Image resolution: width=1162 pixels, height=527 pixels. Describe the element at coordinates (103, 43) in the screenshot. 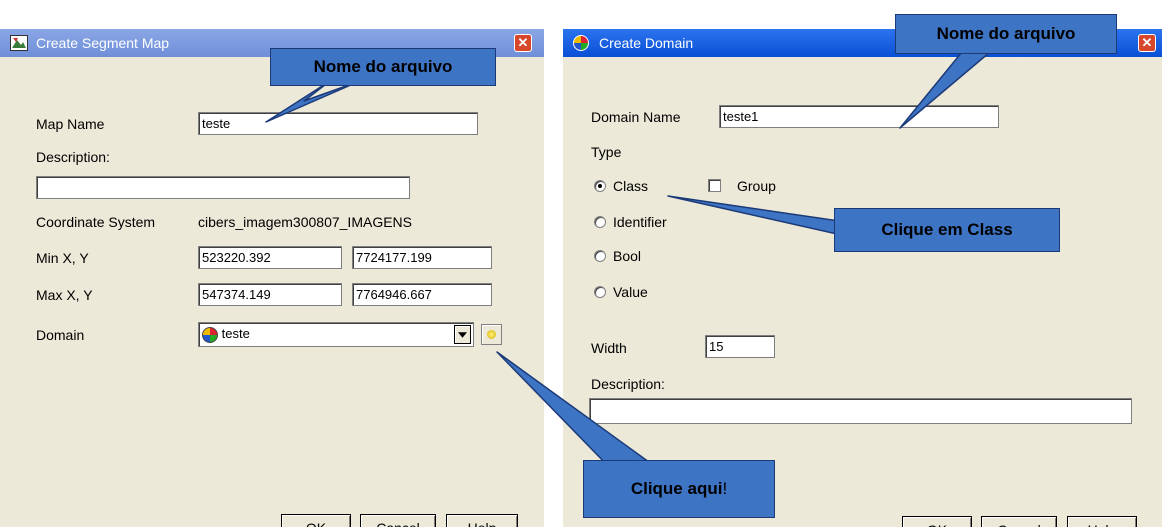

I see `window-title: Create Segment Map` at that location.